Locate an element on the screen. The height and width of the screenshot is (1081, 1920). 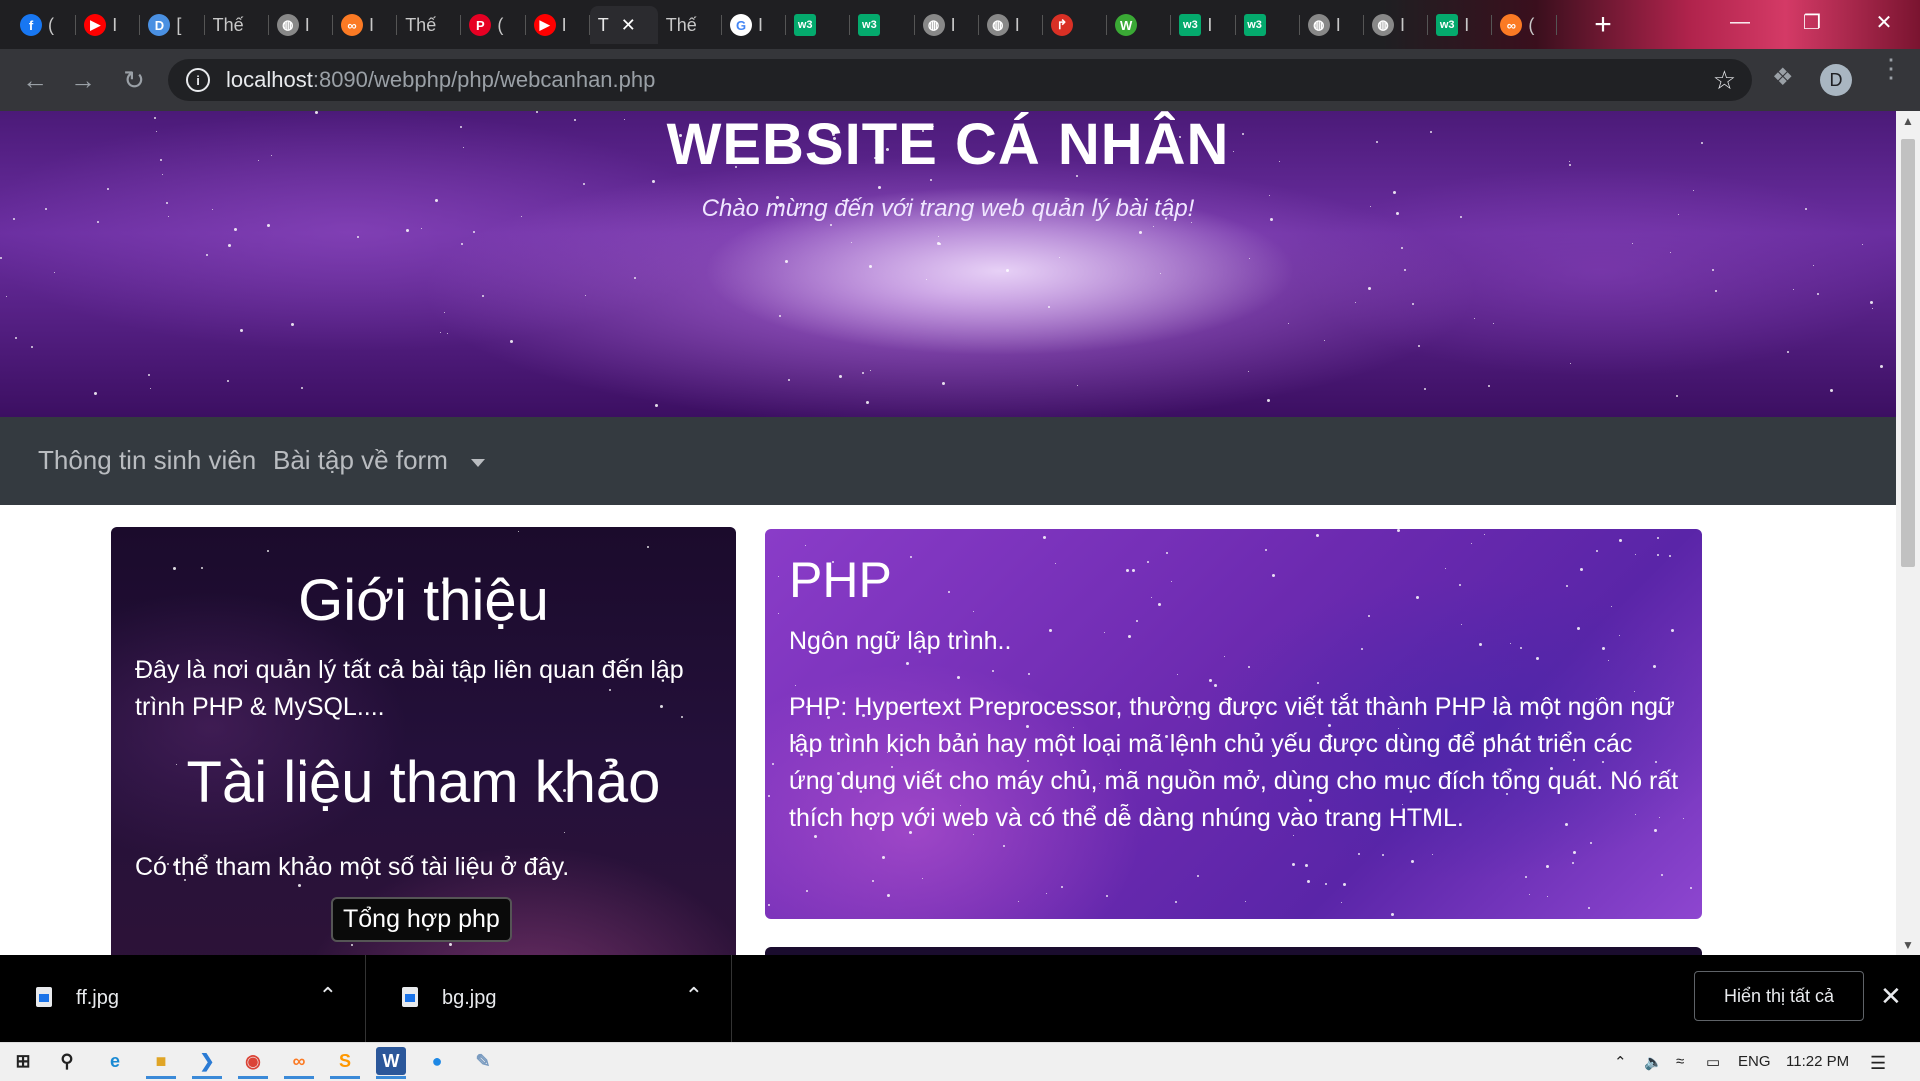
page-scrollbar: ▲ ▼ is located at coordinates (1908, 533).